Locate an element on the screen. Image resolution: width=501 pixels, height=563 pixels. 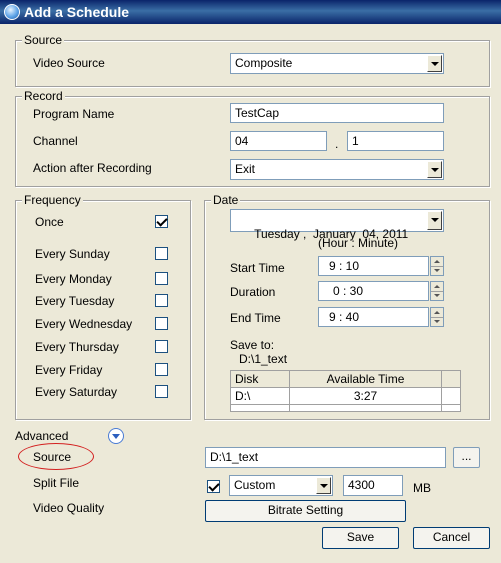
split-file-label: Split File is located at coordinates (56, 483).